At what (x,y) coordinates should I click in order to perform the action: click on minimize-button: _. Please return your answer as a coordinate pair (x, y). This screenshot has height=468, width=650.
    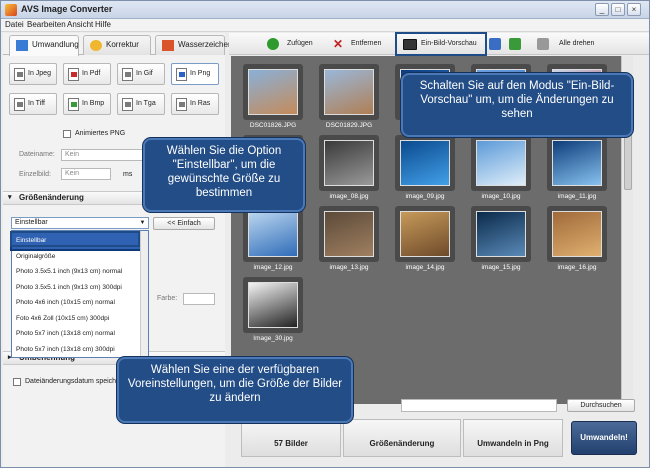
    Looking at the image, I should click on (602, 9).